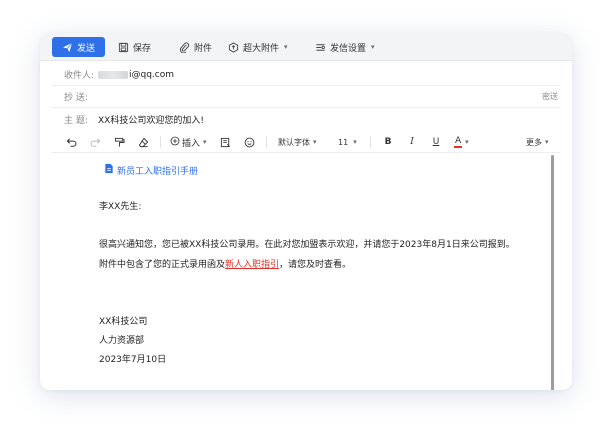 Image resolution: width=612 pixels, height=430 pixels. What do you see at coordinates (76, 120) in the screenshot?
I see `subject-label: 主 题:` at bounding box center [76, 120].